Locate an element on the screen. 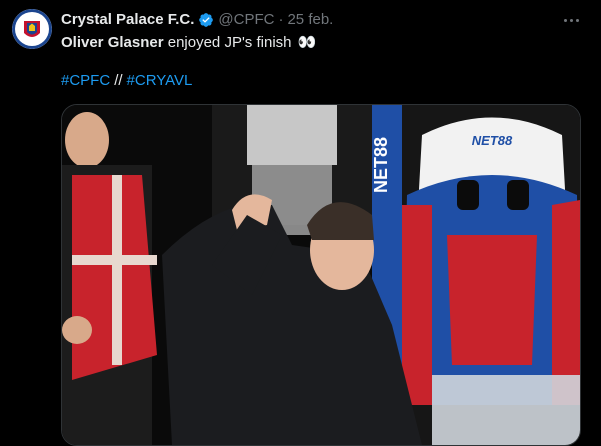 Image resolution: width=601 pixels, height=446 pixels. eyes-emoji-icon: 👀 is located at coordinates (307, 42).